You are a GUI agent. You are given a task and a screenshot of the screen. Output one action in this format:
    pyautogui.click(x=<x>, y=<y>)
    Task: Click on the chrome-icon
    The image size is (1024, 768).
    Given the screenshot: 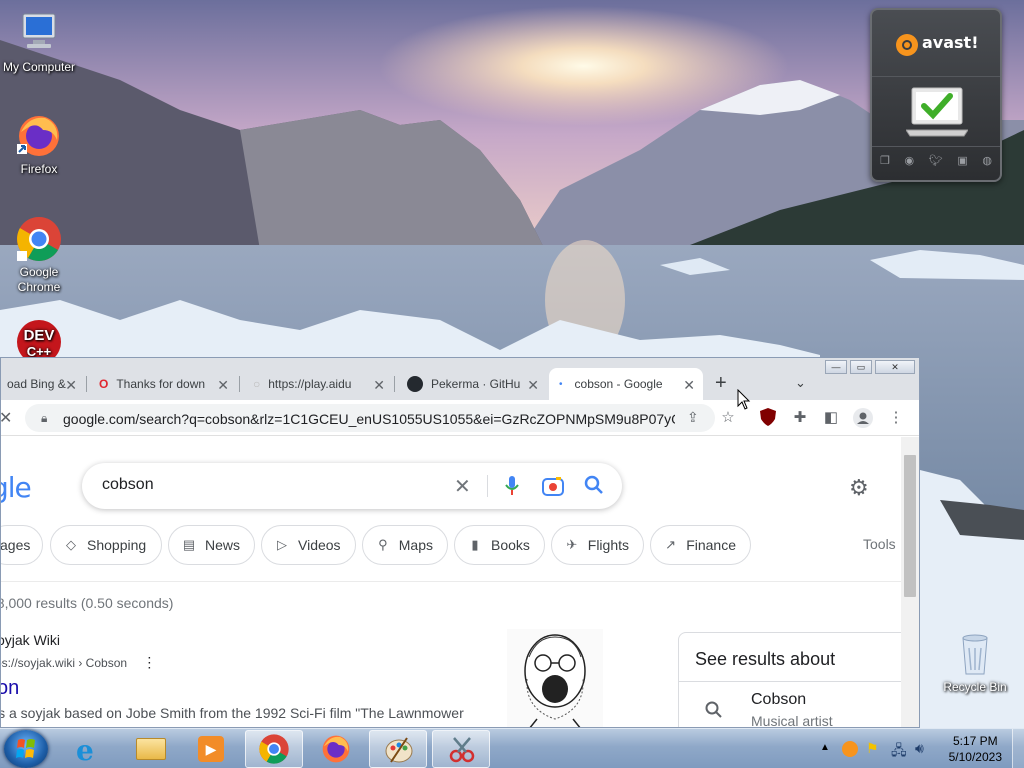 What is the action you would take?
    pyautogui.click(x=39, y=239)
    